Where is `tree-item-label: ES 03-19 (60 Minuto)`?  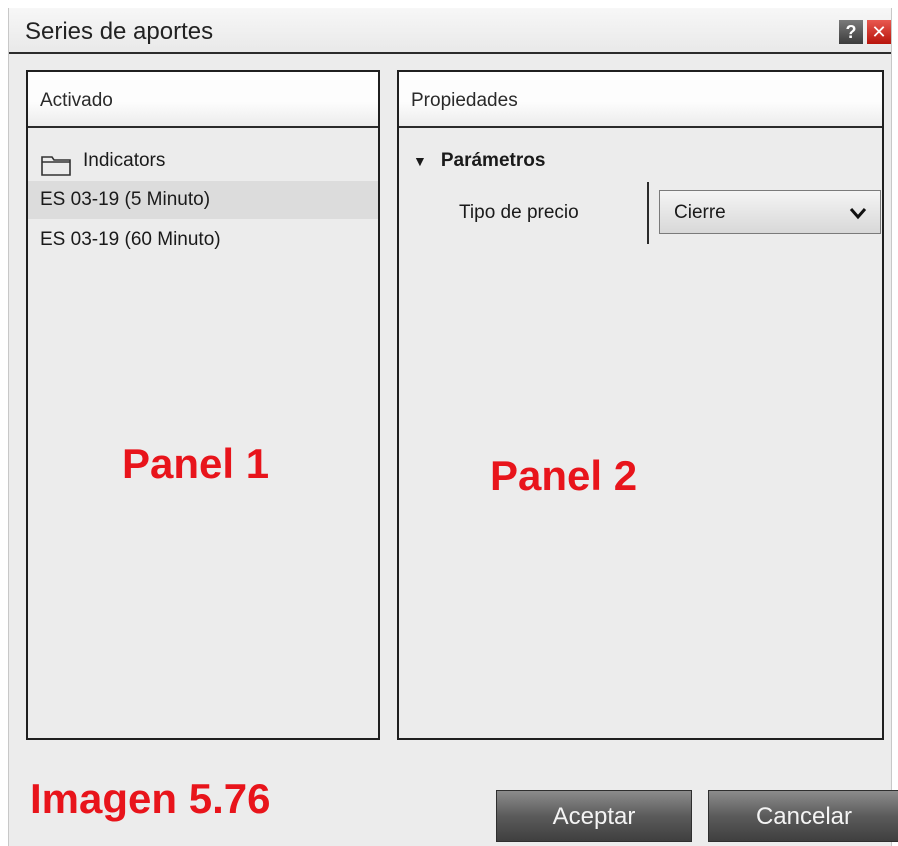
tree-item-label: ES 03-19 (60 Minuto) is located at coordinates (130, 239).